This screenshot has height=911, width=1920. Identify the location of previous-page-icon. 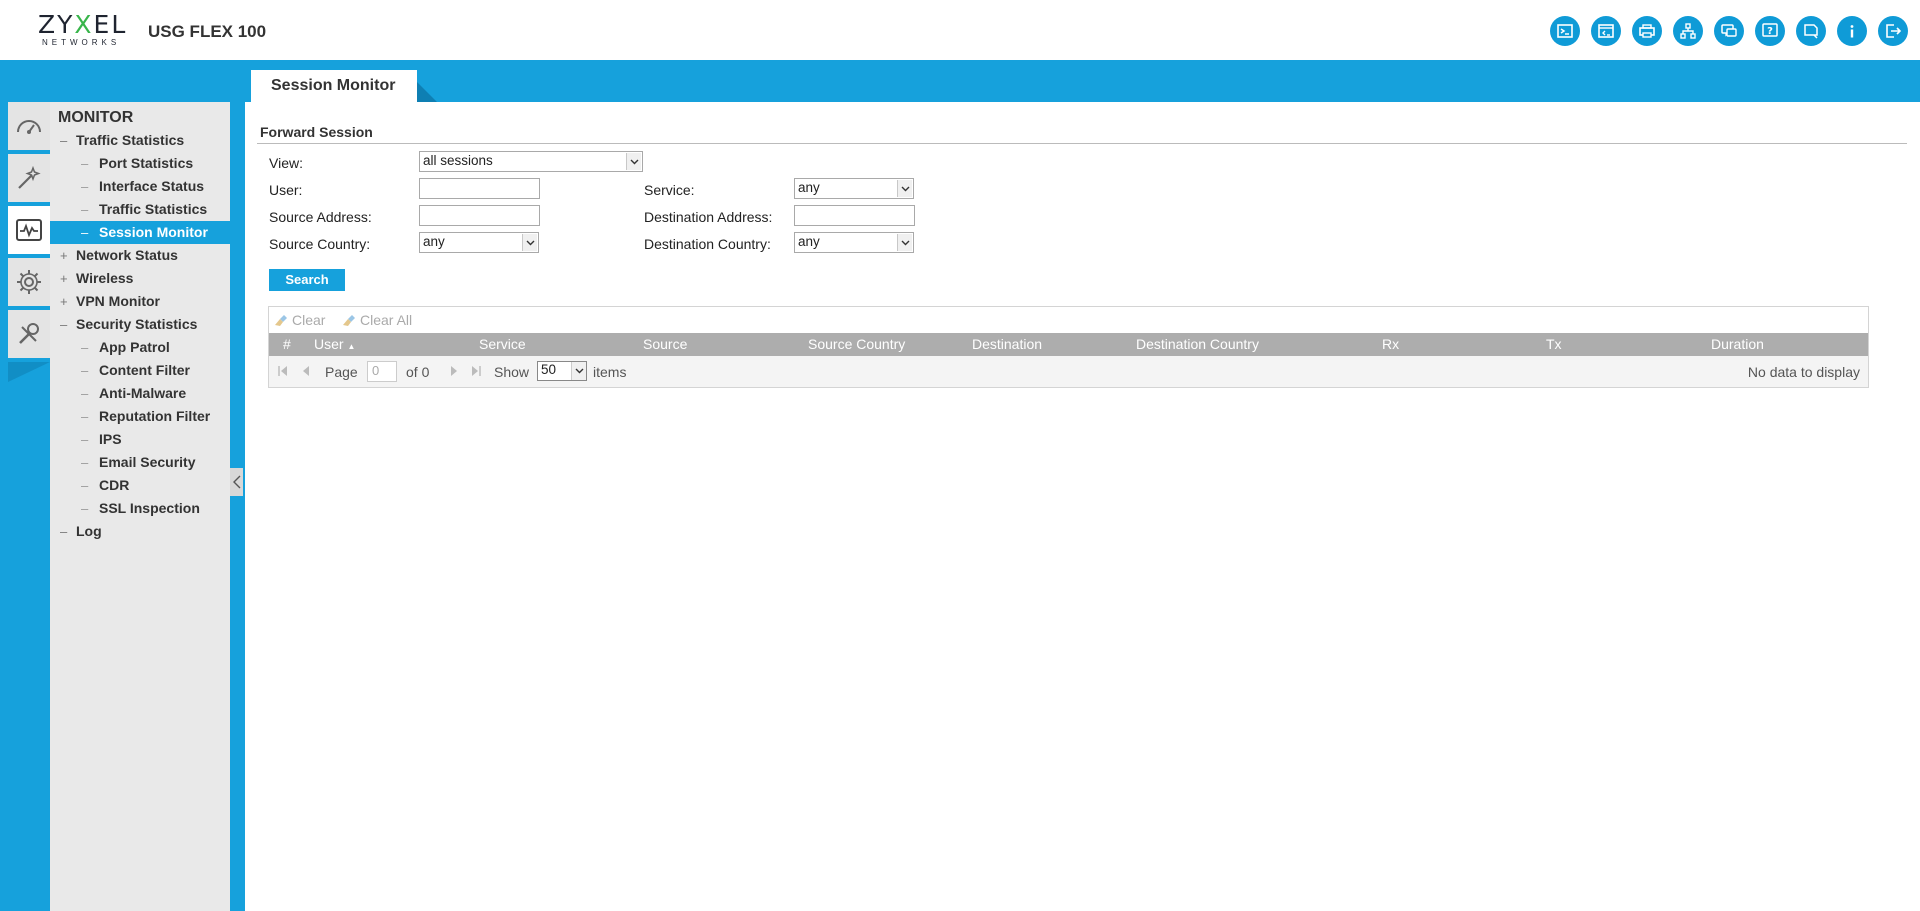
(306, 371).